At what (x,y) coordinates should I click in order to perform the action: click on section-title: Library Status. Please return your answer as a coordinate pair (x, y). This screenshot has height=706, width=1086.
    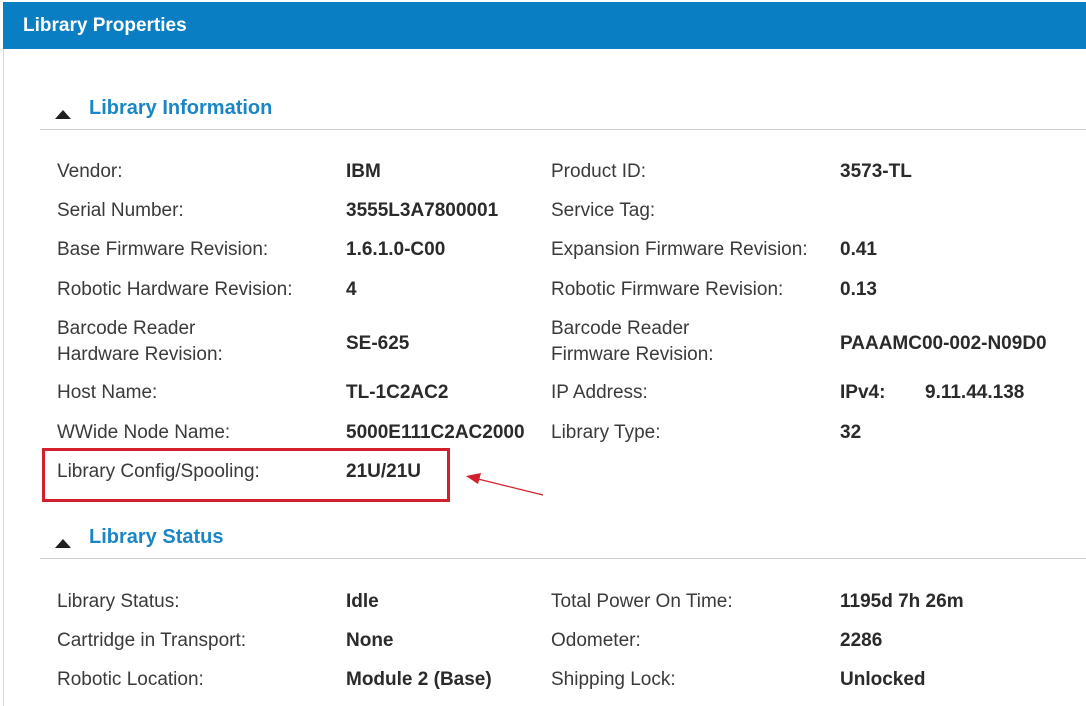
    Looking at the image, I should click on (156, 537).